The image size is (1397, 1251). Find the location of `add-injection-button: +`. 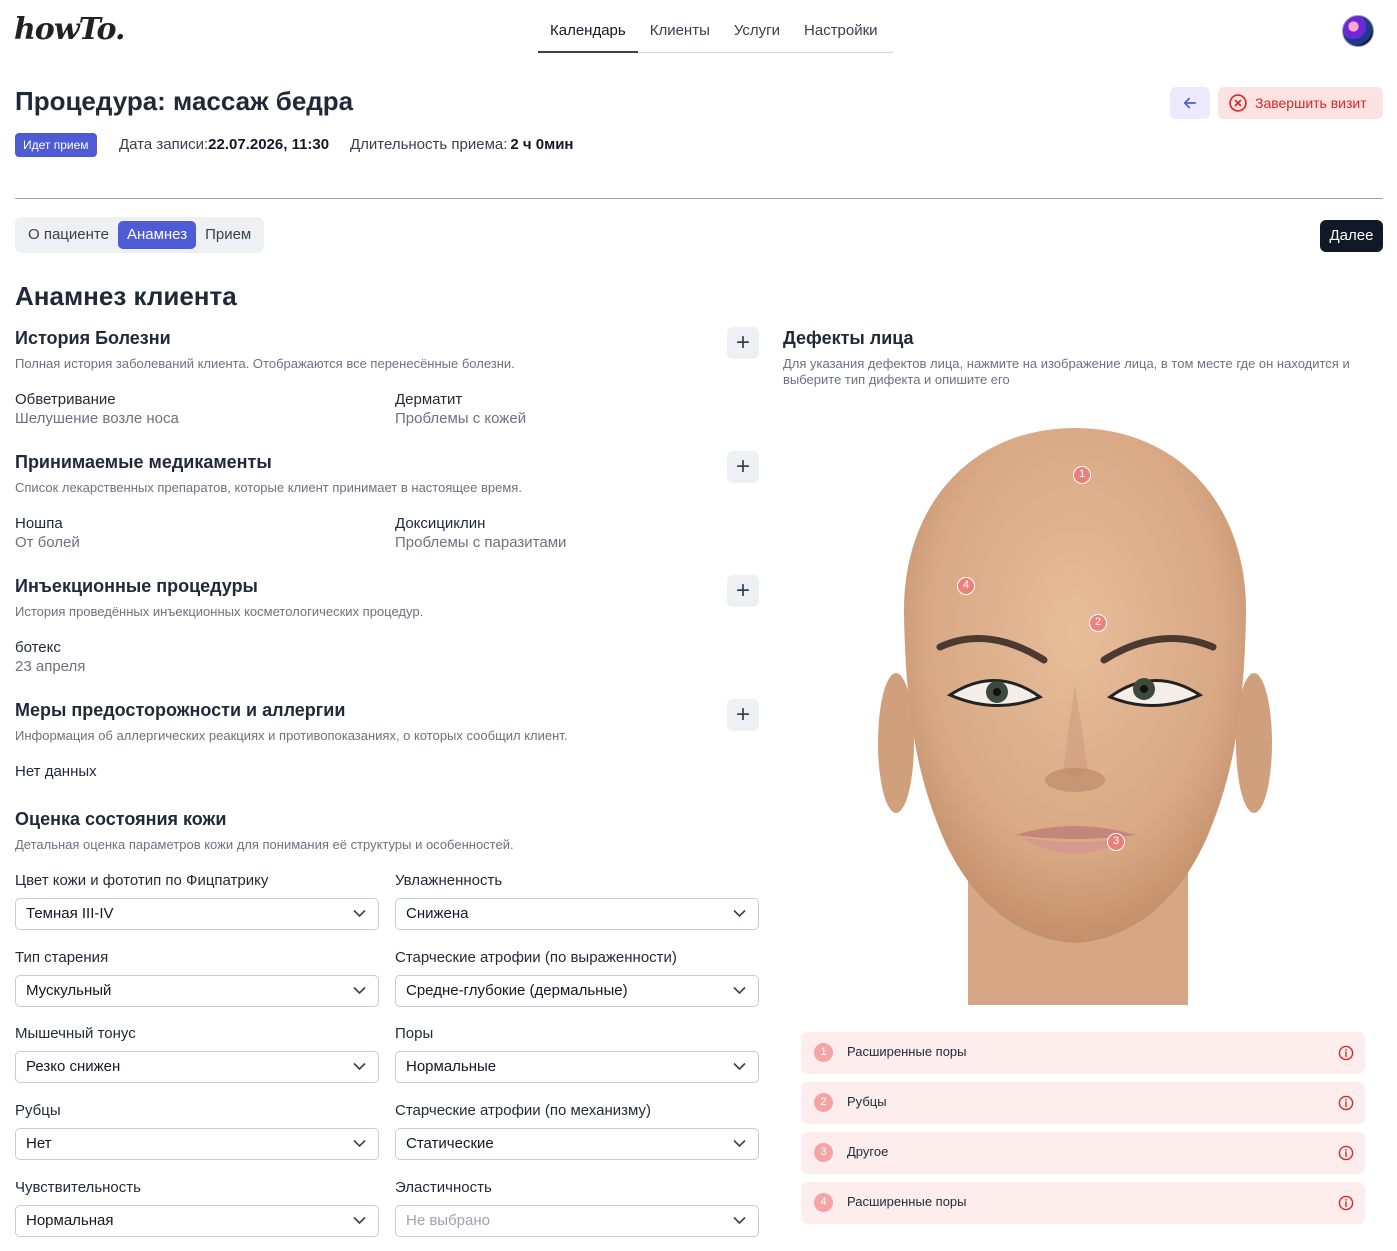

add-injection-button: + is located at coordinates (743, 591).